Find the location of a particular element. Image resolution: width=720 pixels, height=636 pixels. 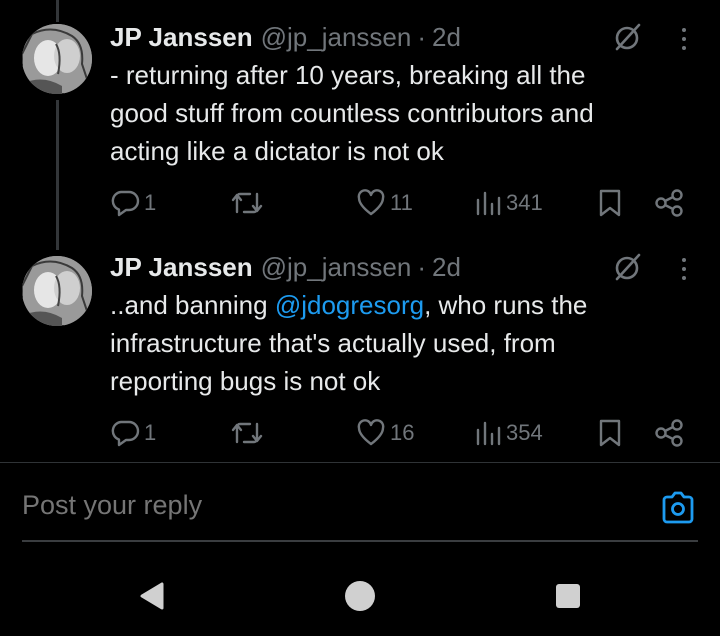

like-button: 16 is located at coordinates (385, 433).